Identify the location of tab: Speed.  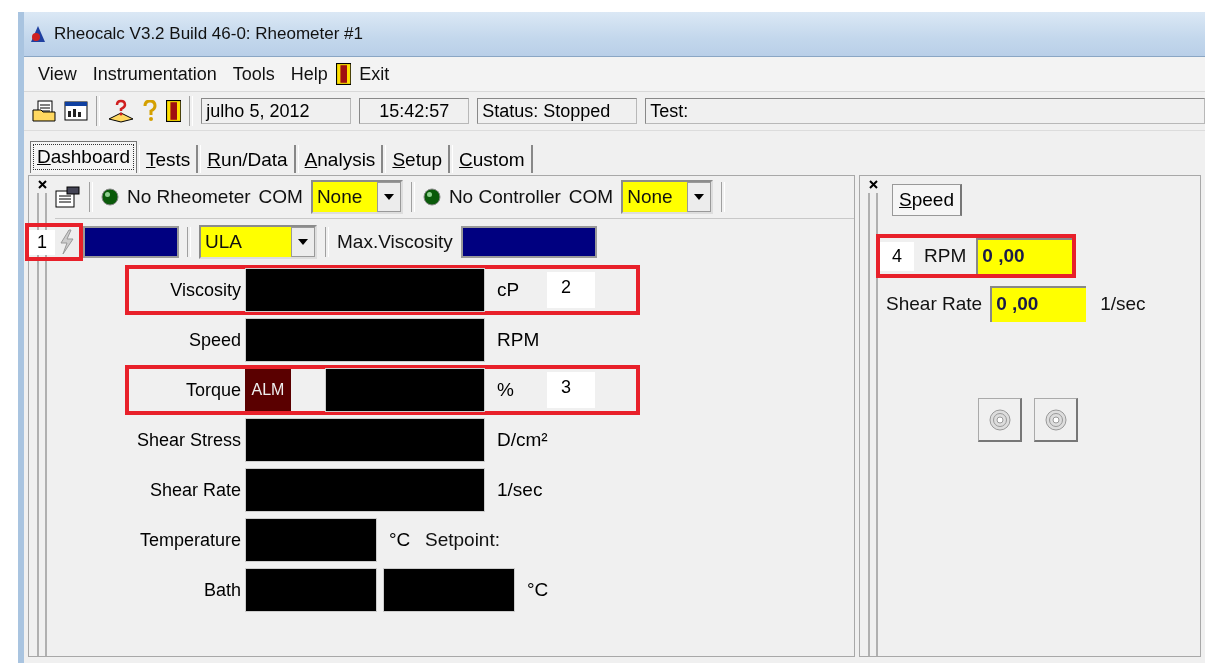
(927, 200).